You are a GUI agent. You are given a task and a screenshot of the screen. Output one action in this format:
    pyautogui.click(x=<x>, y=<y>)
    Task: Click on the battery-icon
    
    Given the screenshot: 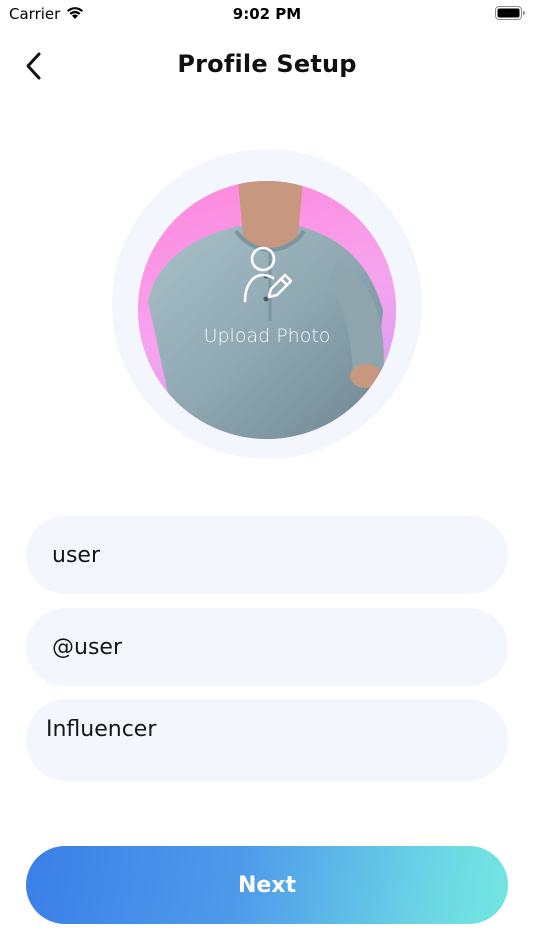 What is the action you would take?
    pyautogui.click(x=510, y=13)
    